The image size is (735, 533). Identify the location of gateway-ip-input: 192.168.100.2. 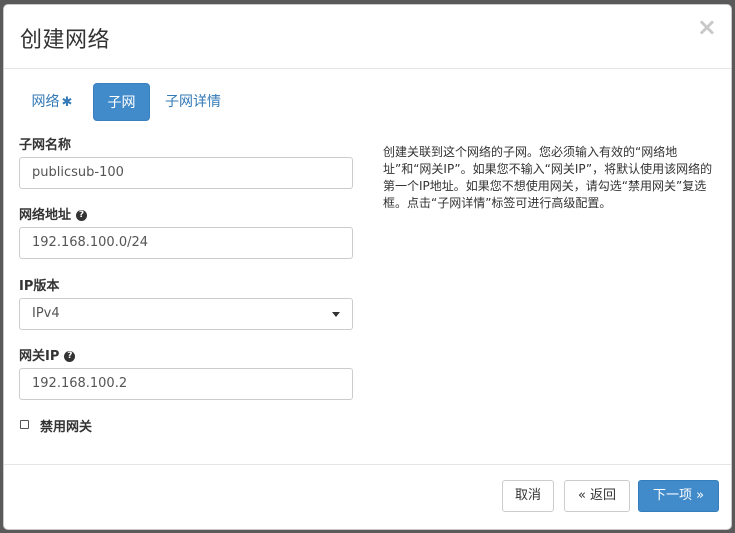
(186, 384).